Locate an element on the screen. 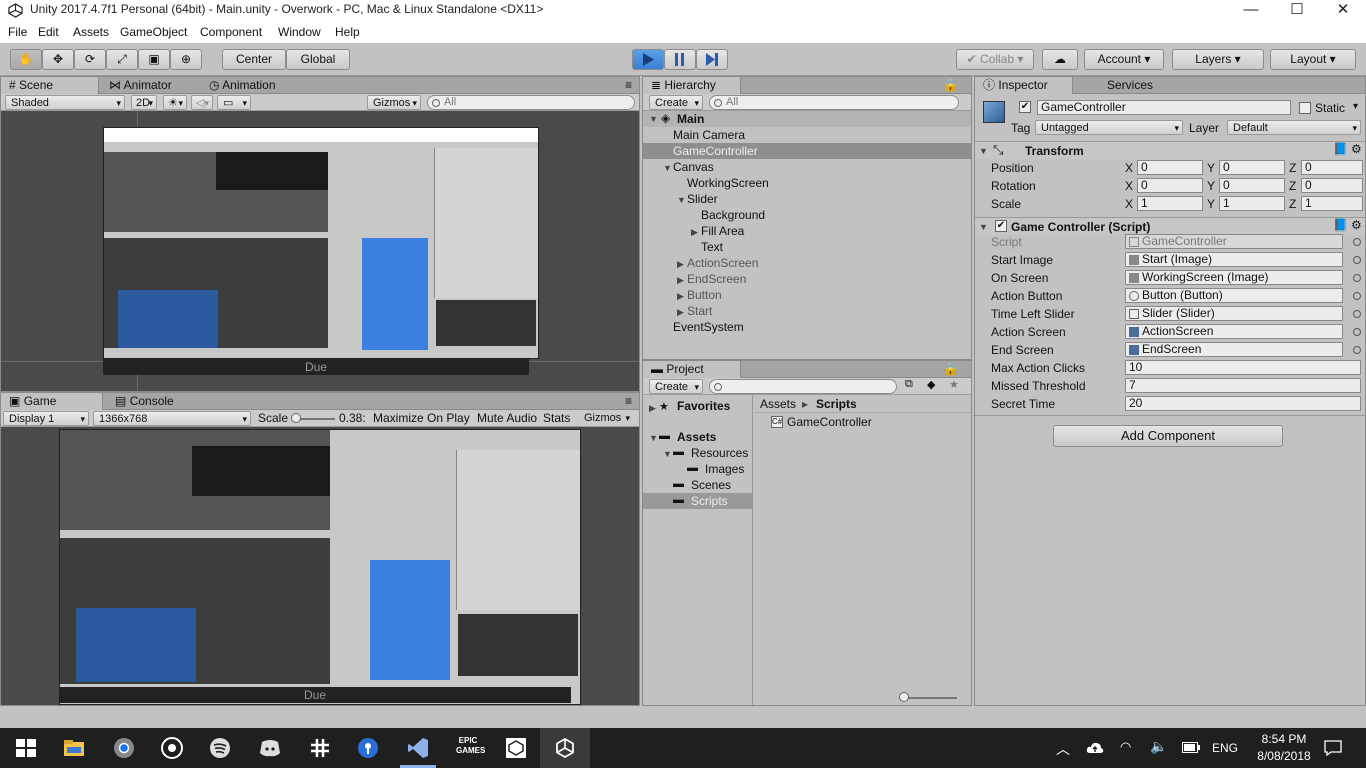  hierarchy-item: Background is located at coordinates (733, 215).